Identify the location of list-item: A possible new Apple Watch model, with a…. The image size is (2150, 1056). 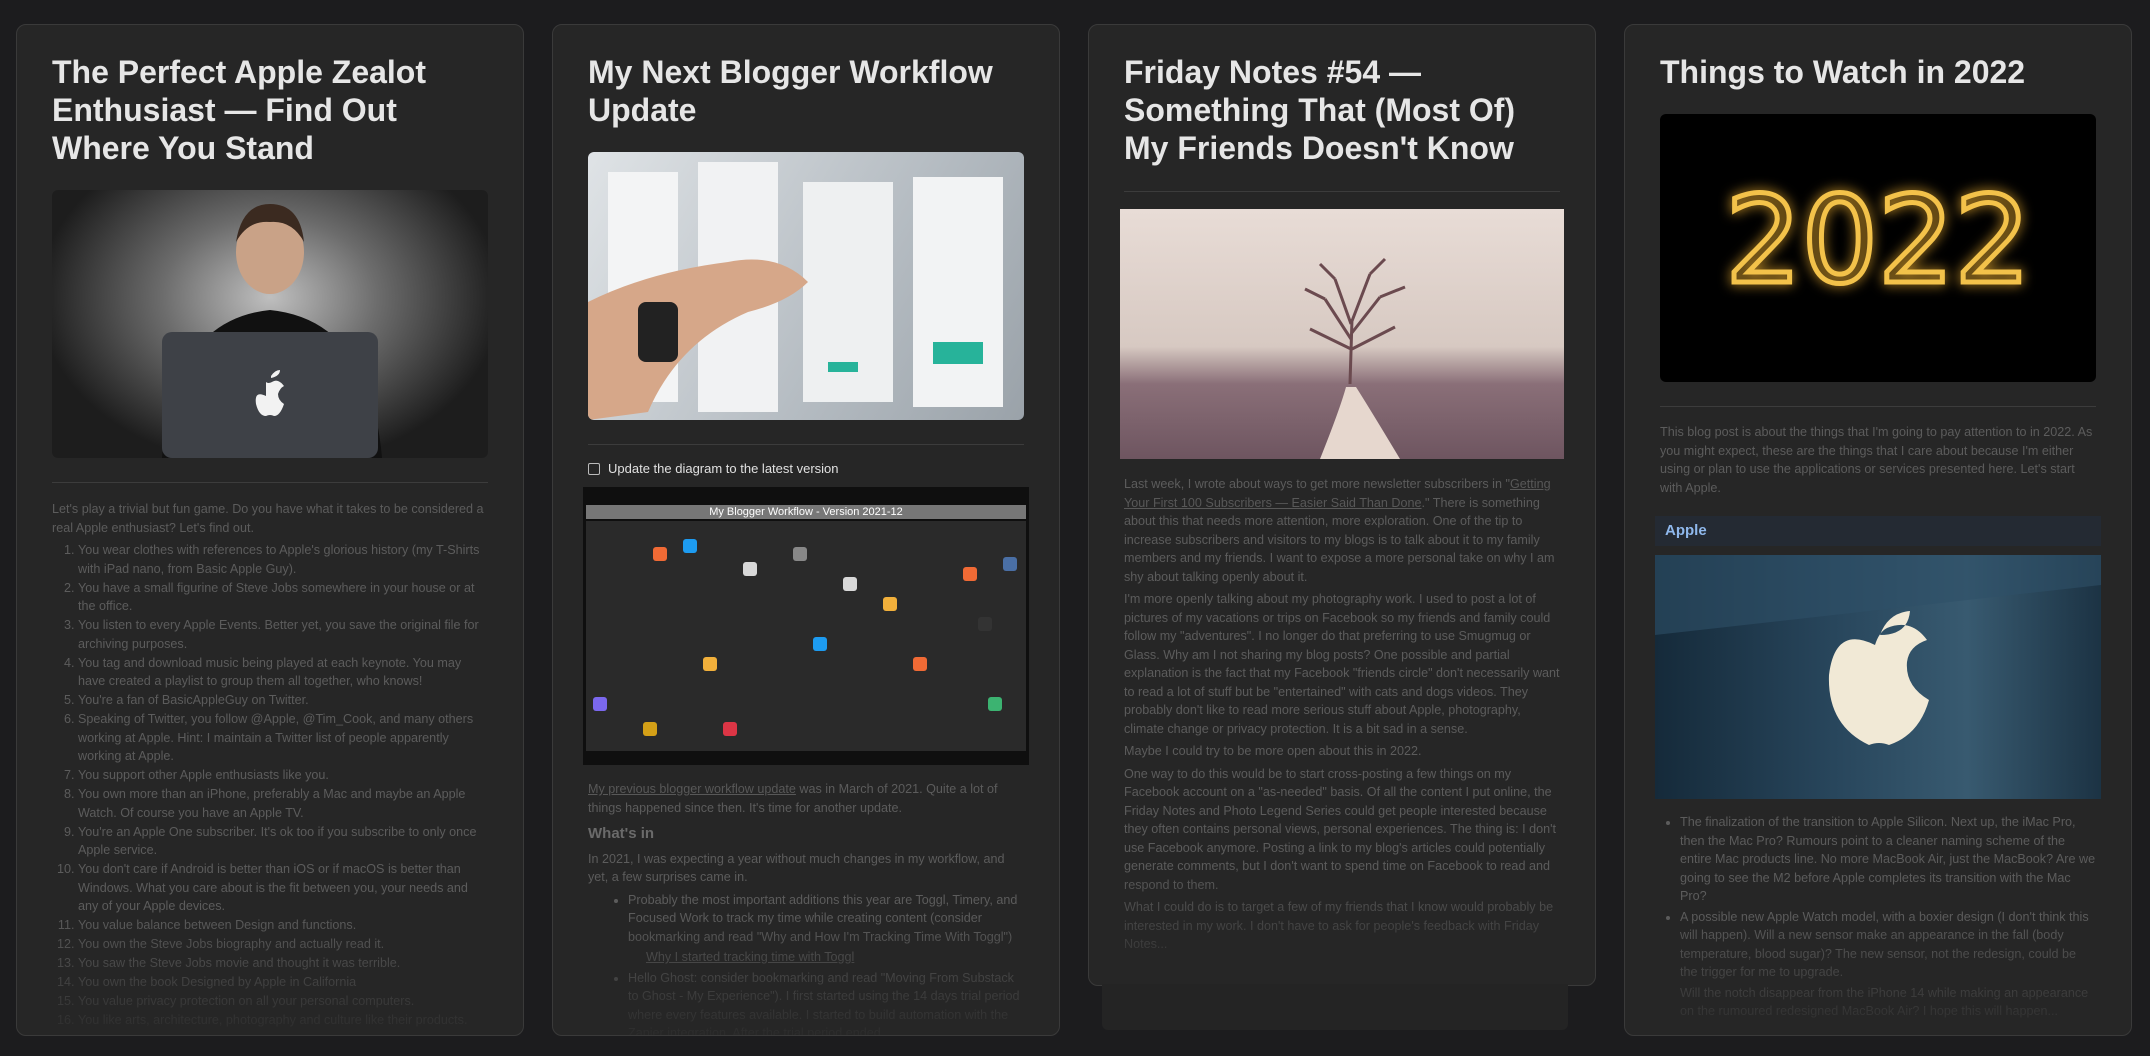
(1888, 945).